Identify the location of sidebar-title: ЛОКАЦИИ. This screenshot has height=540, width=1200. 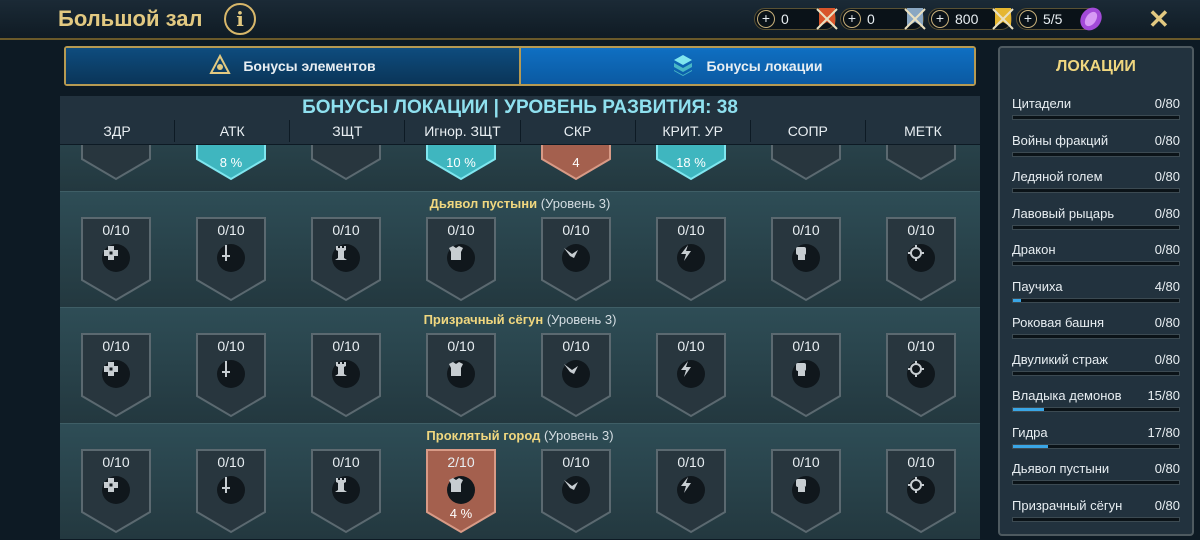
(1096, 66).